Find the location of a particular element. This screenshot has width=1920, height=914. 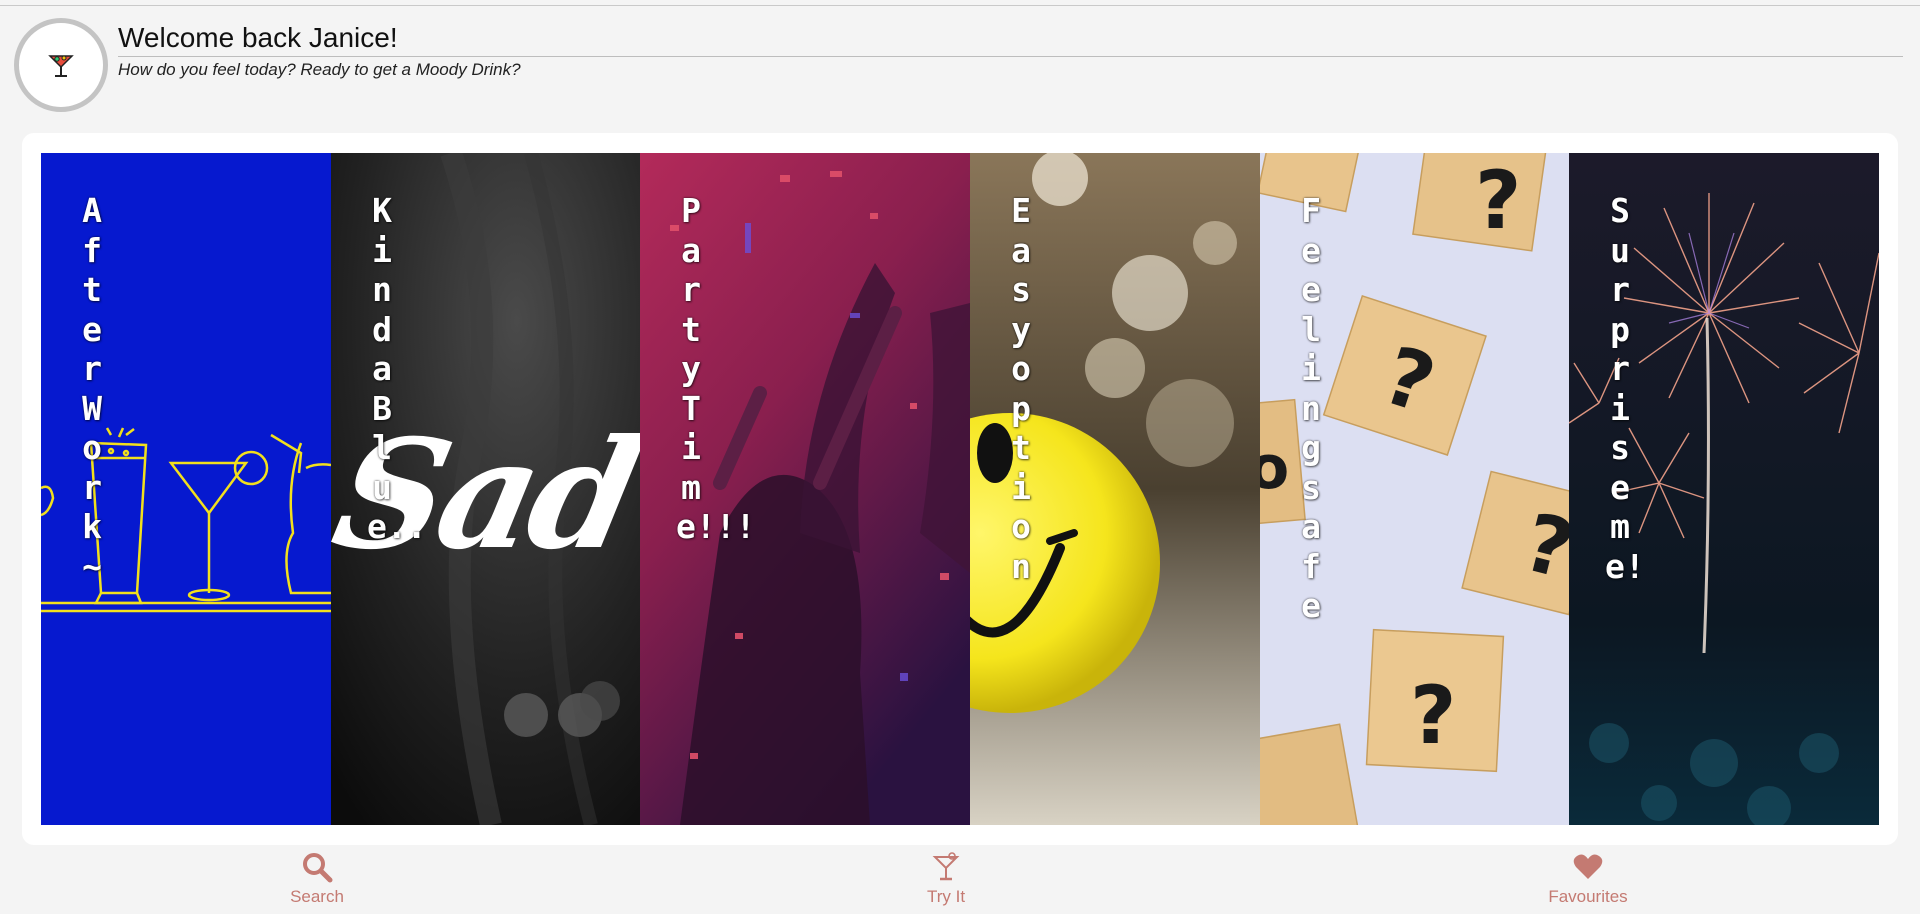

nav-try-it: Try It is located at coordinates (946, 881).